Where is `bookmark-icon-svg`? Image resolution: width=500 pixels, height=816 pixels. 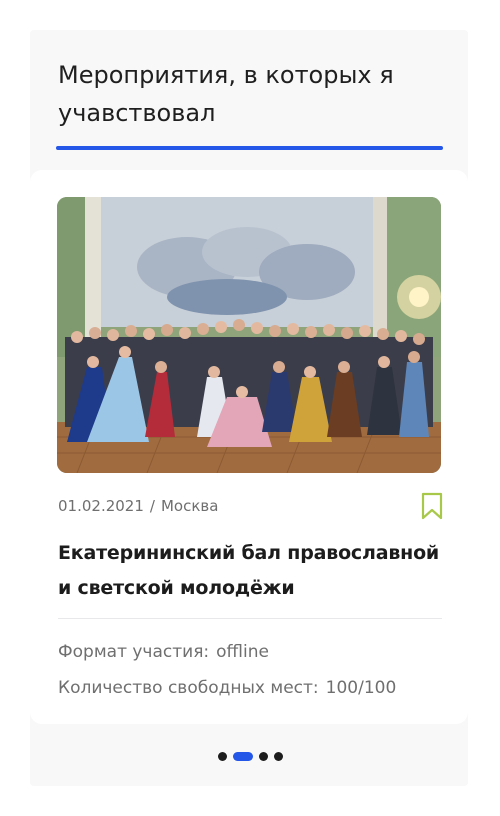 bookmark-icon-svg is located at coordinates (432, 506).